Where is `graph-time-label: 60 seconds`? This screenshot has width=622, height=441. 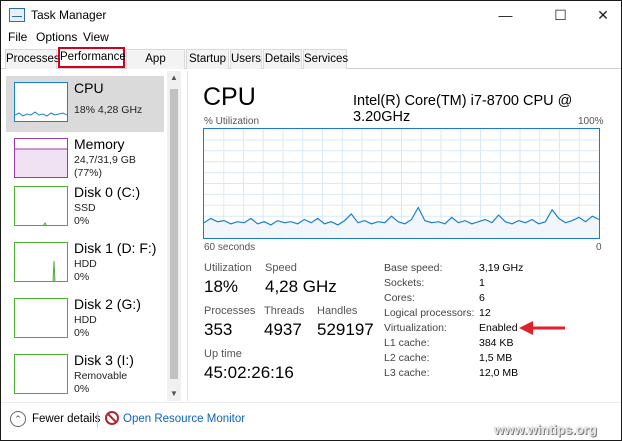
graph-time-label: 60 seconds is located at coordinates (230, 247).